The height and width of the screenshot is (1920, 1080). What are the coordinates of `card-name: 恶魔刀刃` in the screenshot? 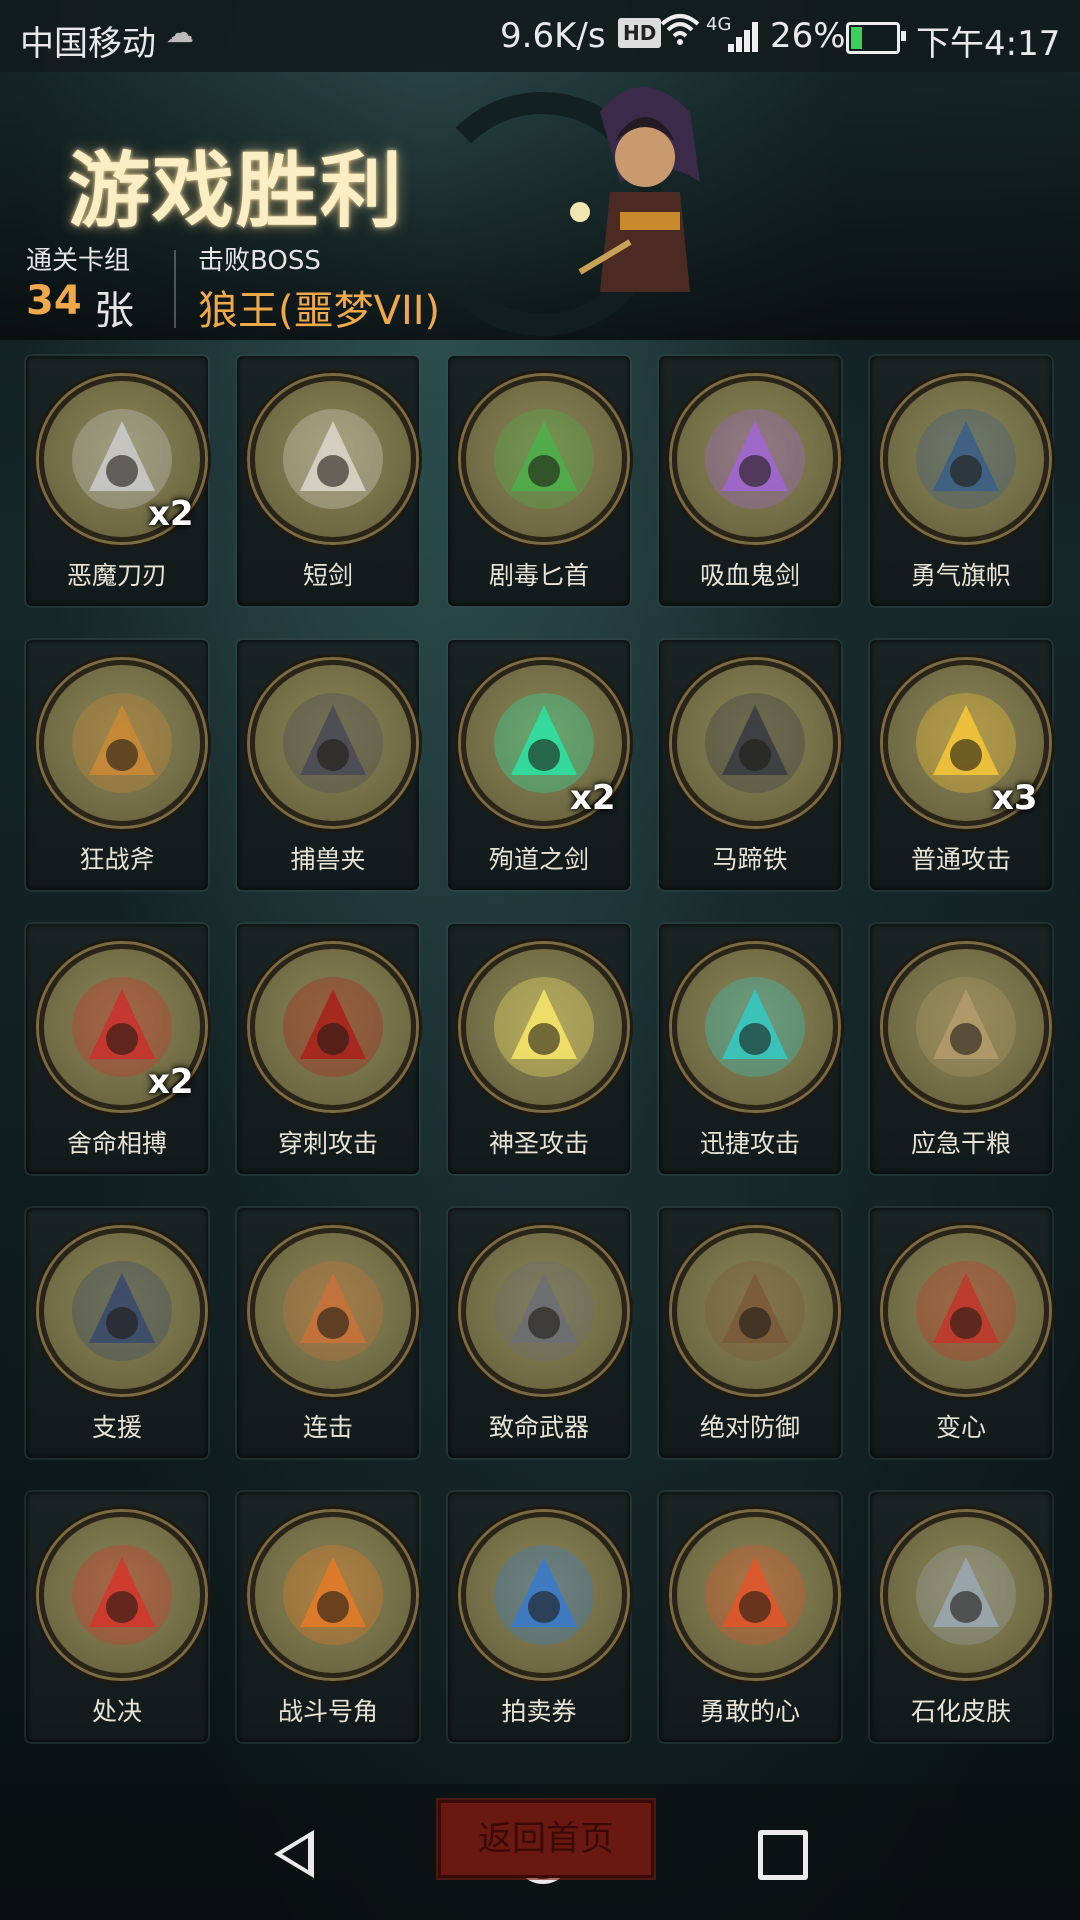 It's located at (116, 575).